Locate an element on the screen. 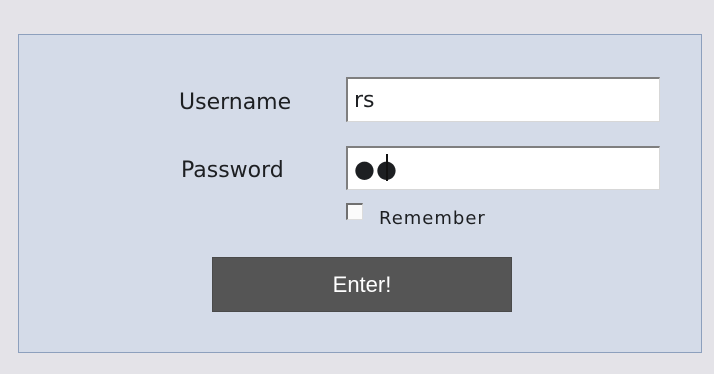 Image resolution: width=714 pixels, height=374 pixels. text-cursor is located at coordinates (387, 167).